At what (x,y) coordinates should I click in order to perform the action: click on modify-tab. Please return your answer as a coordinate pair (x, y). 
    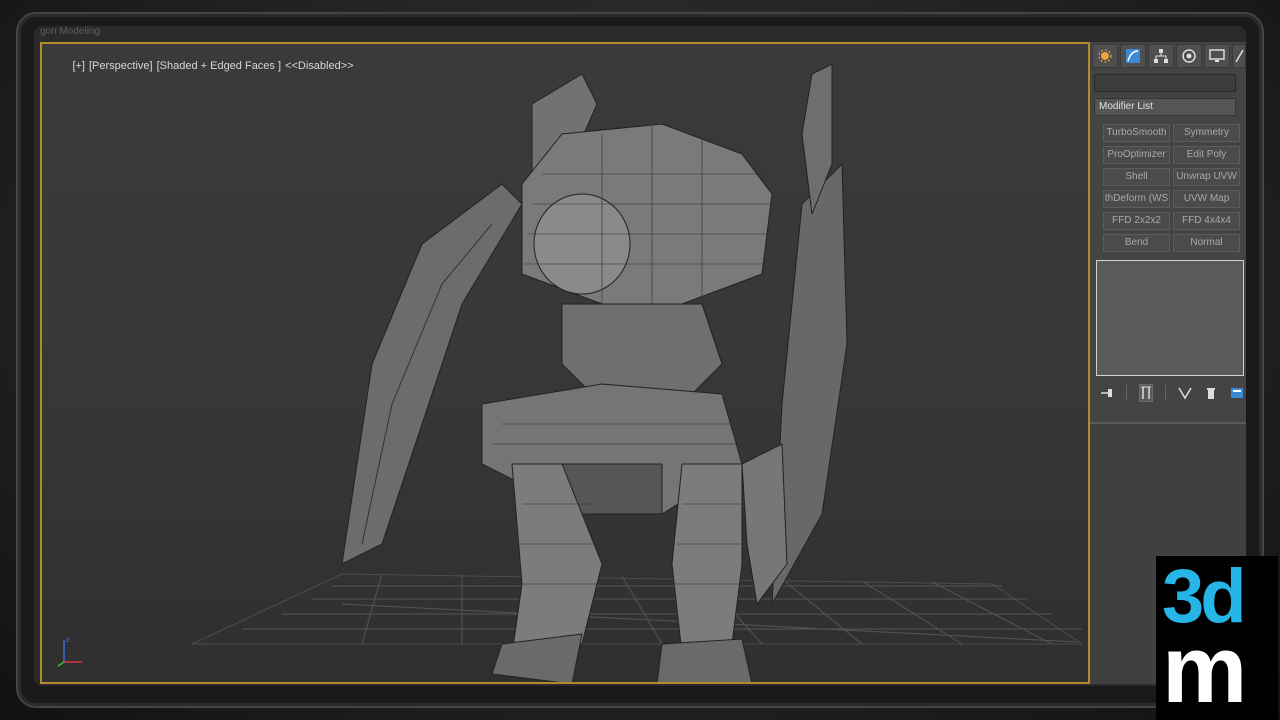
    Looking at the image, I should click on (1133, 56).